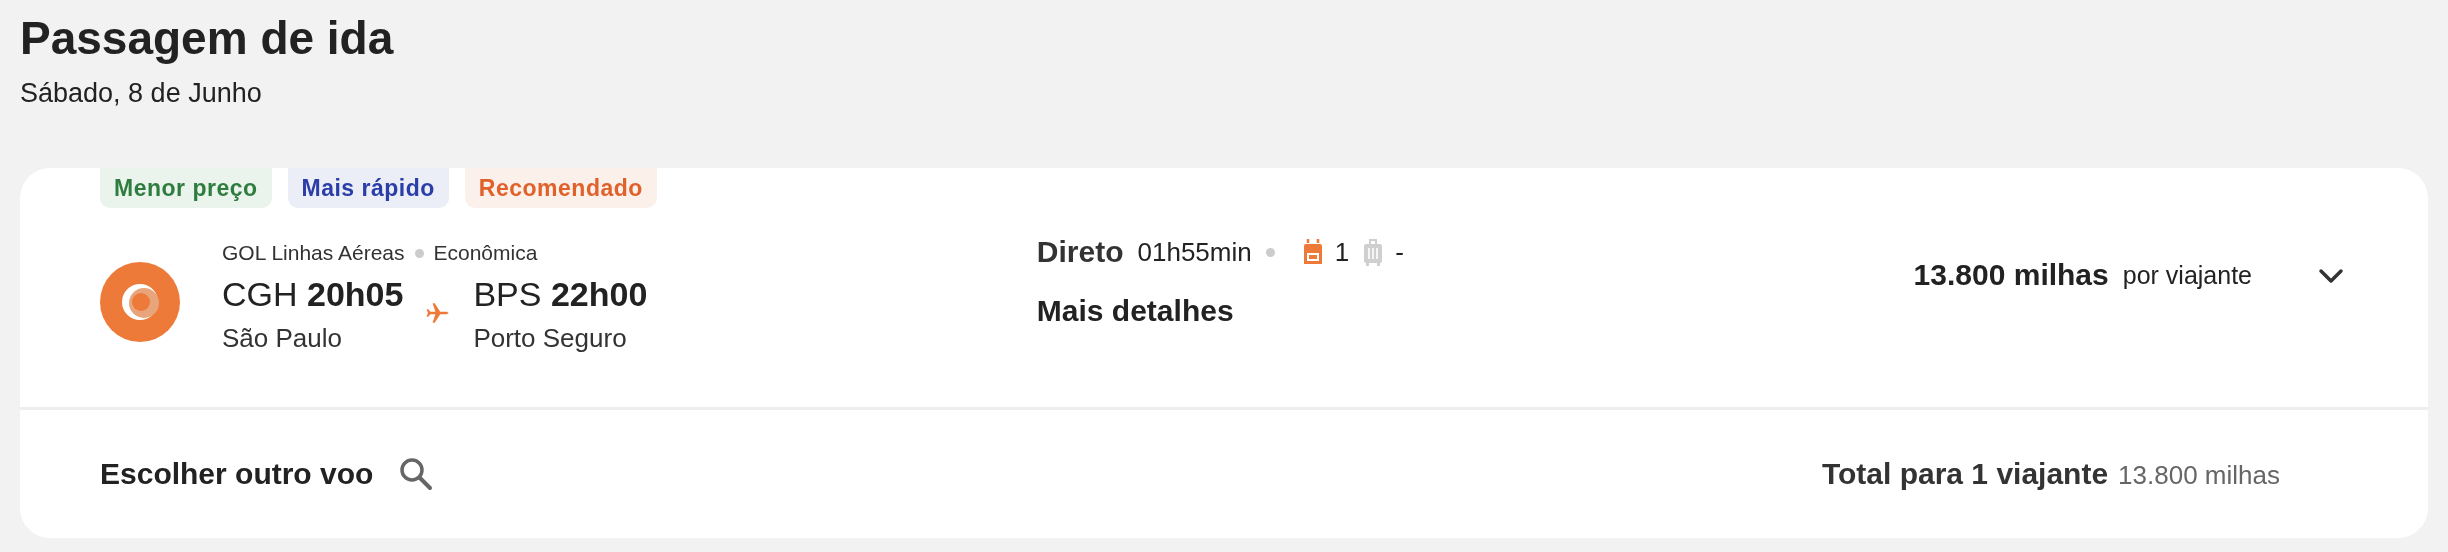 This screenshot has width=2448, height=552. Describe the element at coordinates (2187, 275) in the screenshot. I see `price-note: por viajante` at that location.